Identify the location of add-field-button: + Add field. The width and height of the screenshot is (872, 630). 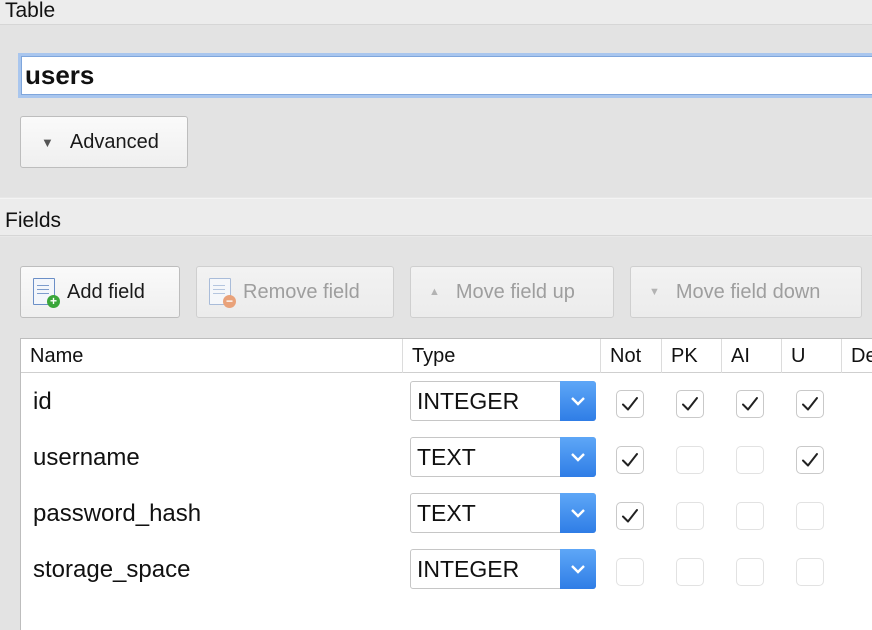
(100, 292).